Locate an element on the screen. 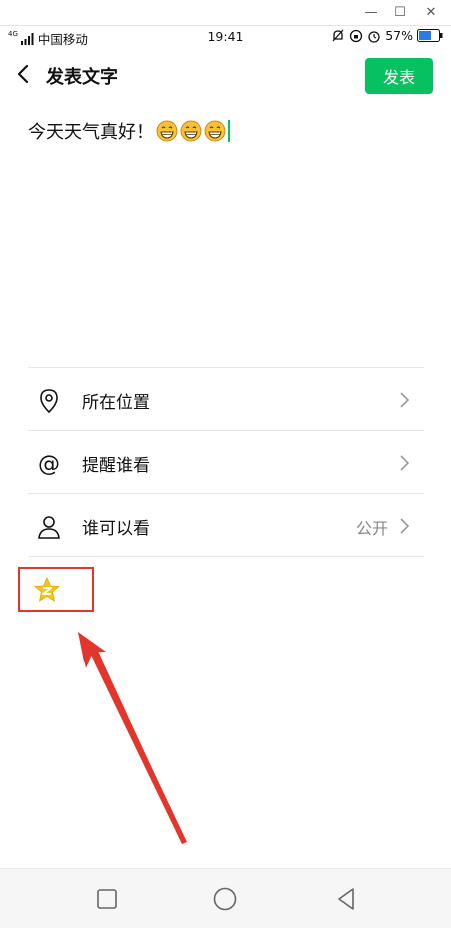  text-caret is located at coordinates (229, 131).